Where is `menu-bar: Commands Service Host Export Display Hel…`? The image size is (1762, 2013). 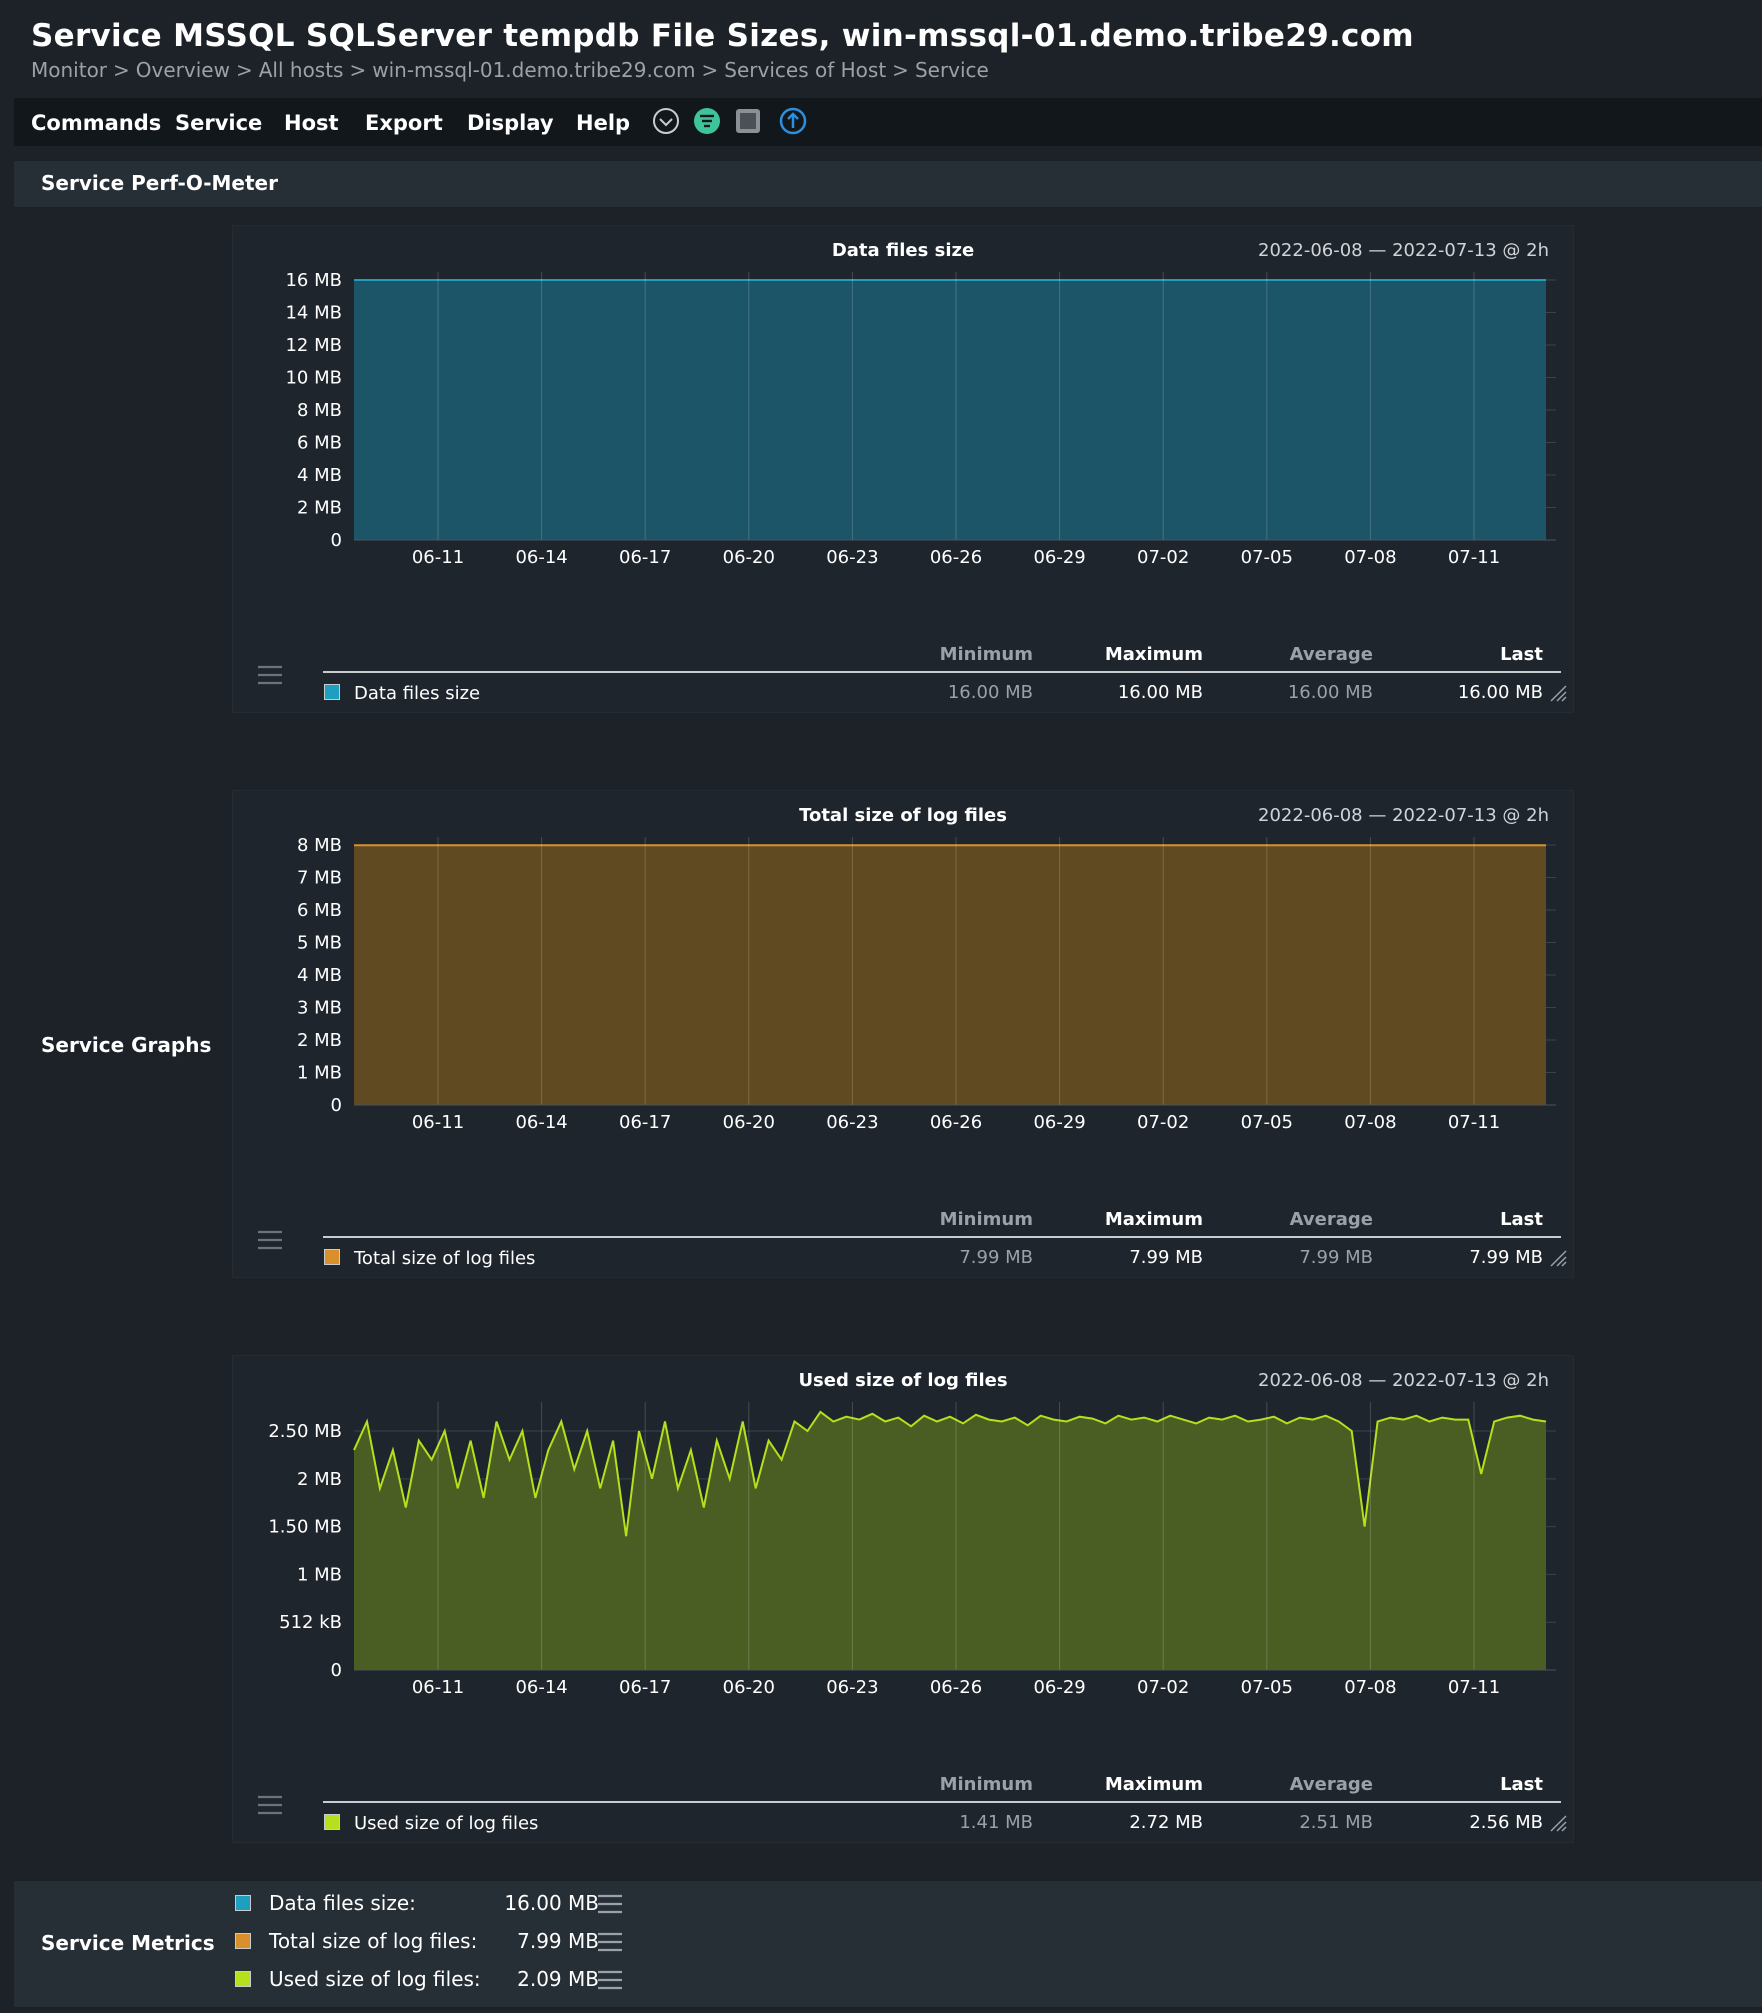
menu-bar: Commands Service Host Export Display Hel… is located at coordinates (888, 122).